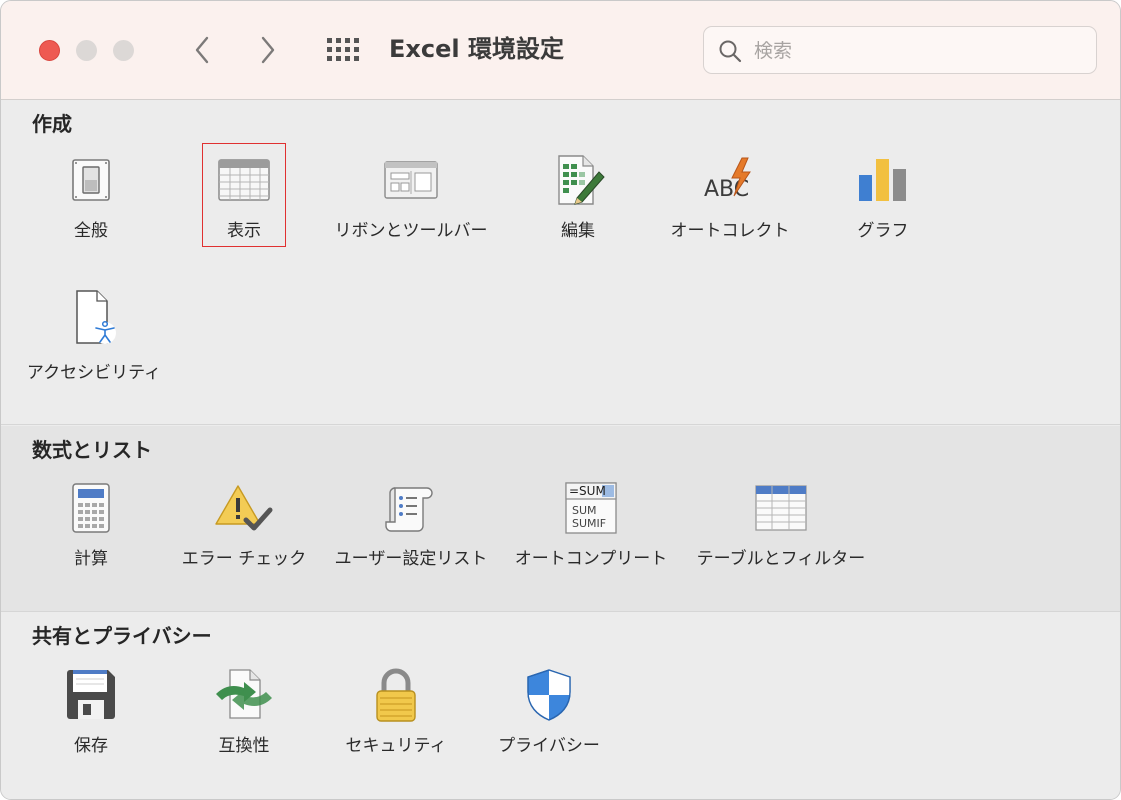 The width and height of the screenshot is (1121, 800). Describe the element at coordinates (92, 450) in the screenshot. I see `section-title: 数式とリスト` at that location.